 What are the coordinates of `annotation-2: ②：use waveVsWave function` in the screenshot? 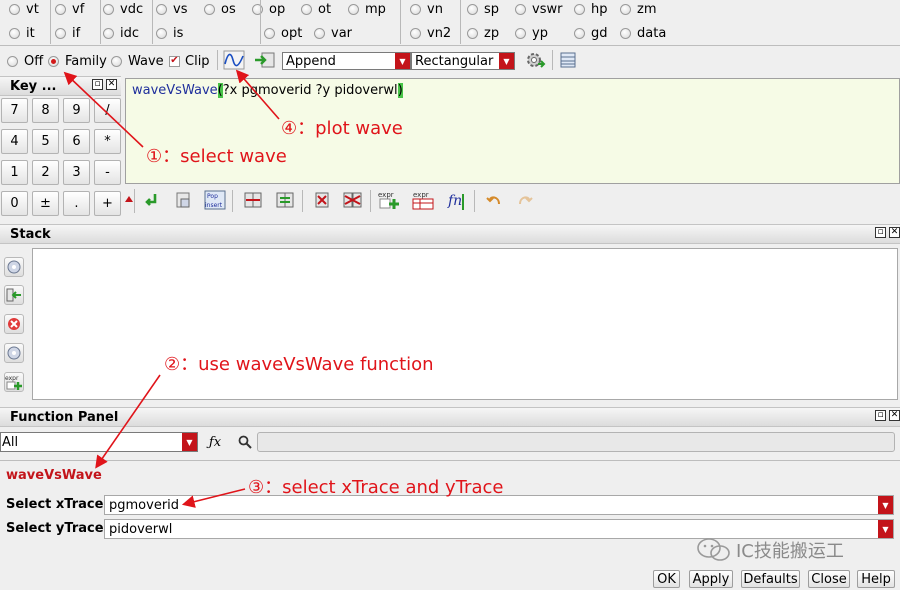 It's located at (299, 364).